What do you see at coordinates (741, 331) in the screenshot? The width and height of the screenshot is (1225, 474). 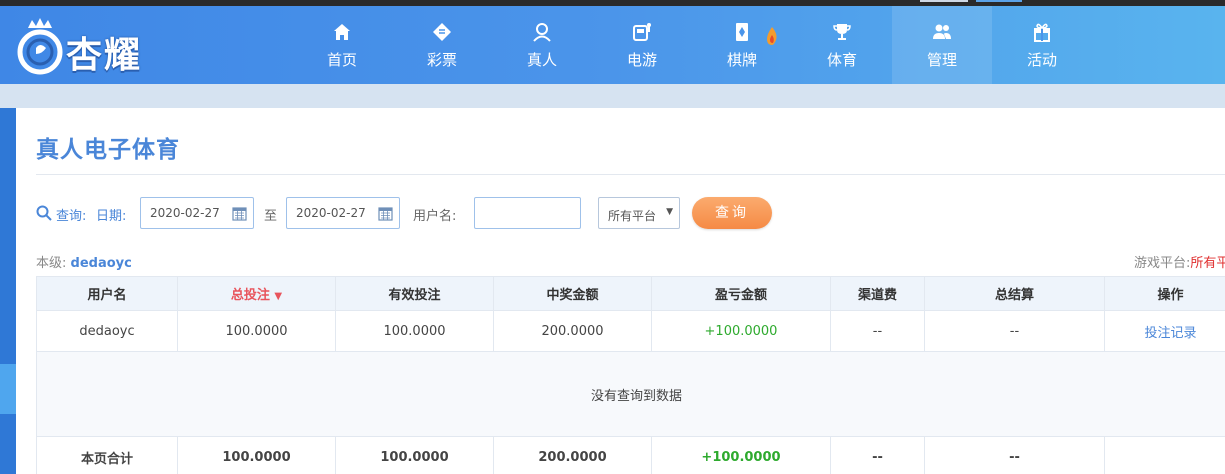 I see `cell-profit-loss: +100.0000` at bounding box center [741, 331].